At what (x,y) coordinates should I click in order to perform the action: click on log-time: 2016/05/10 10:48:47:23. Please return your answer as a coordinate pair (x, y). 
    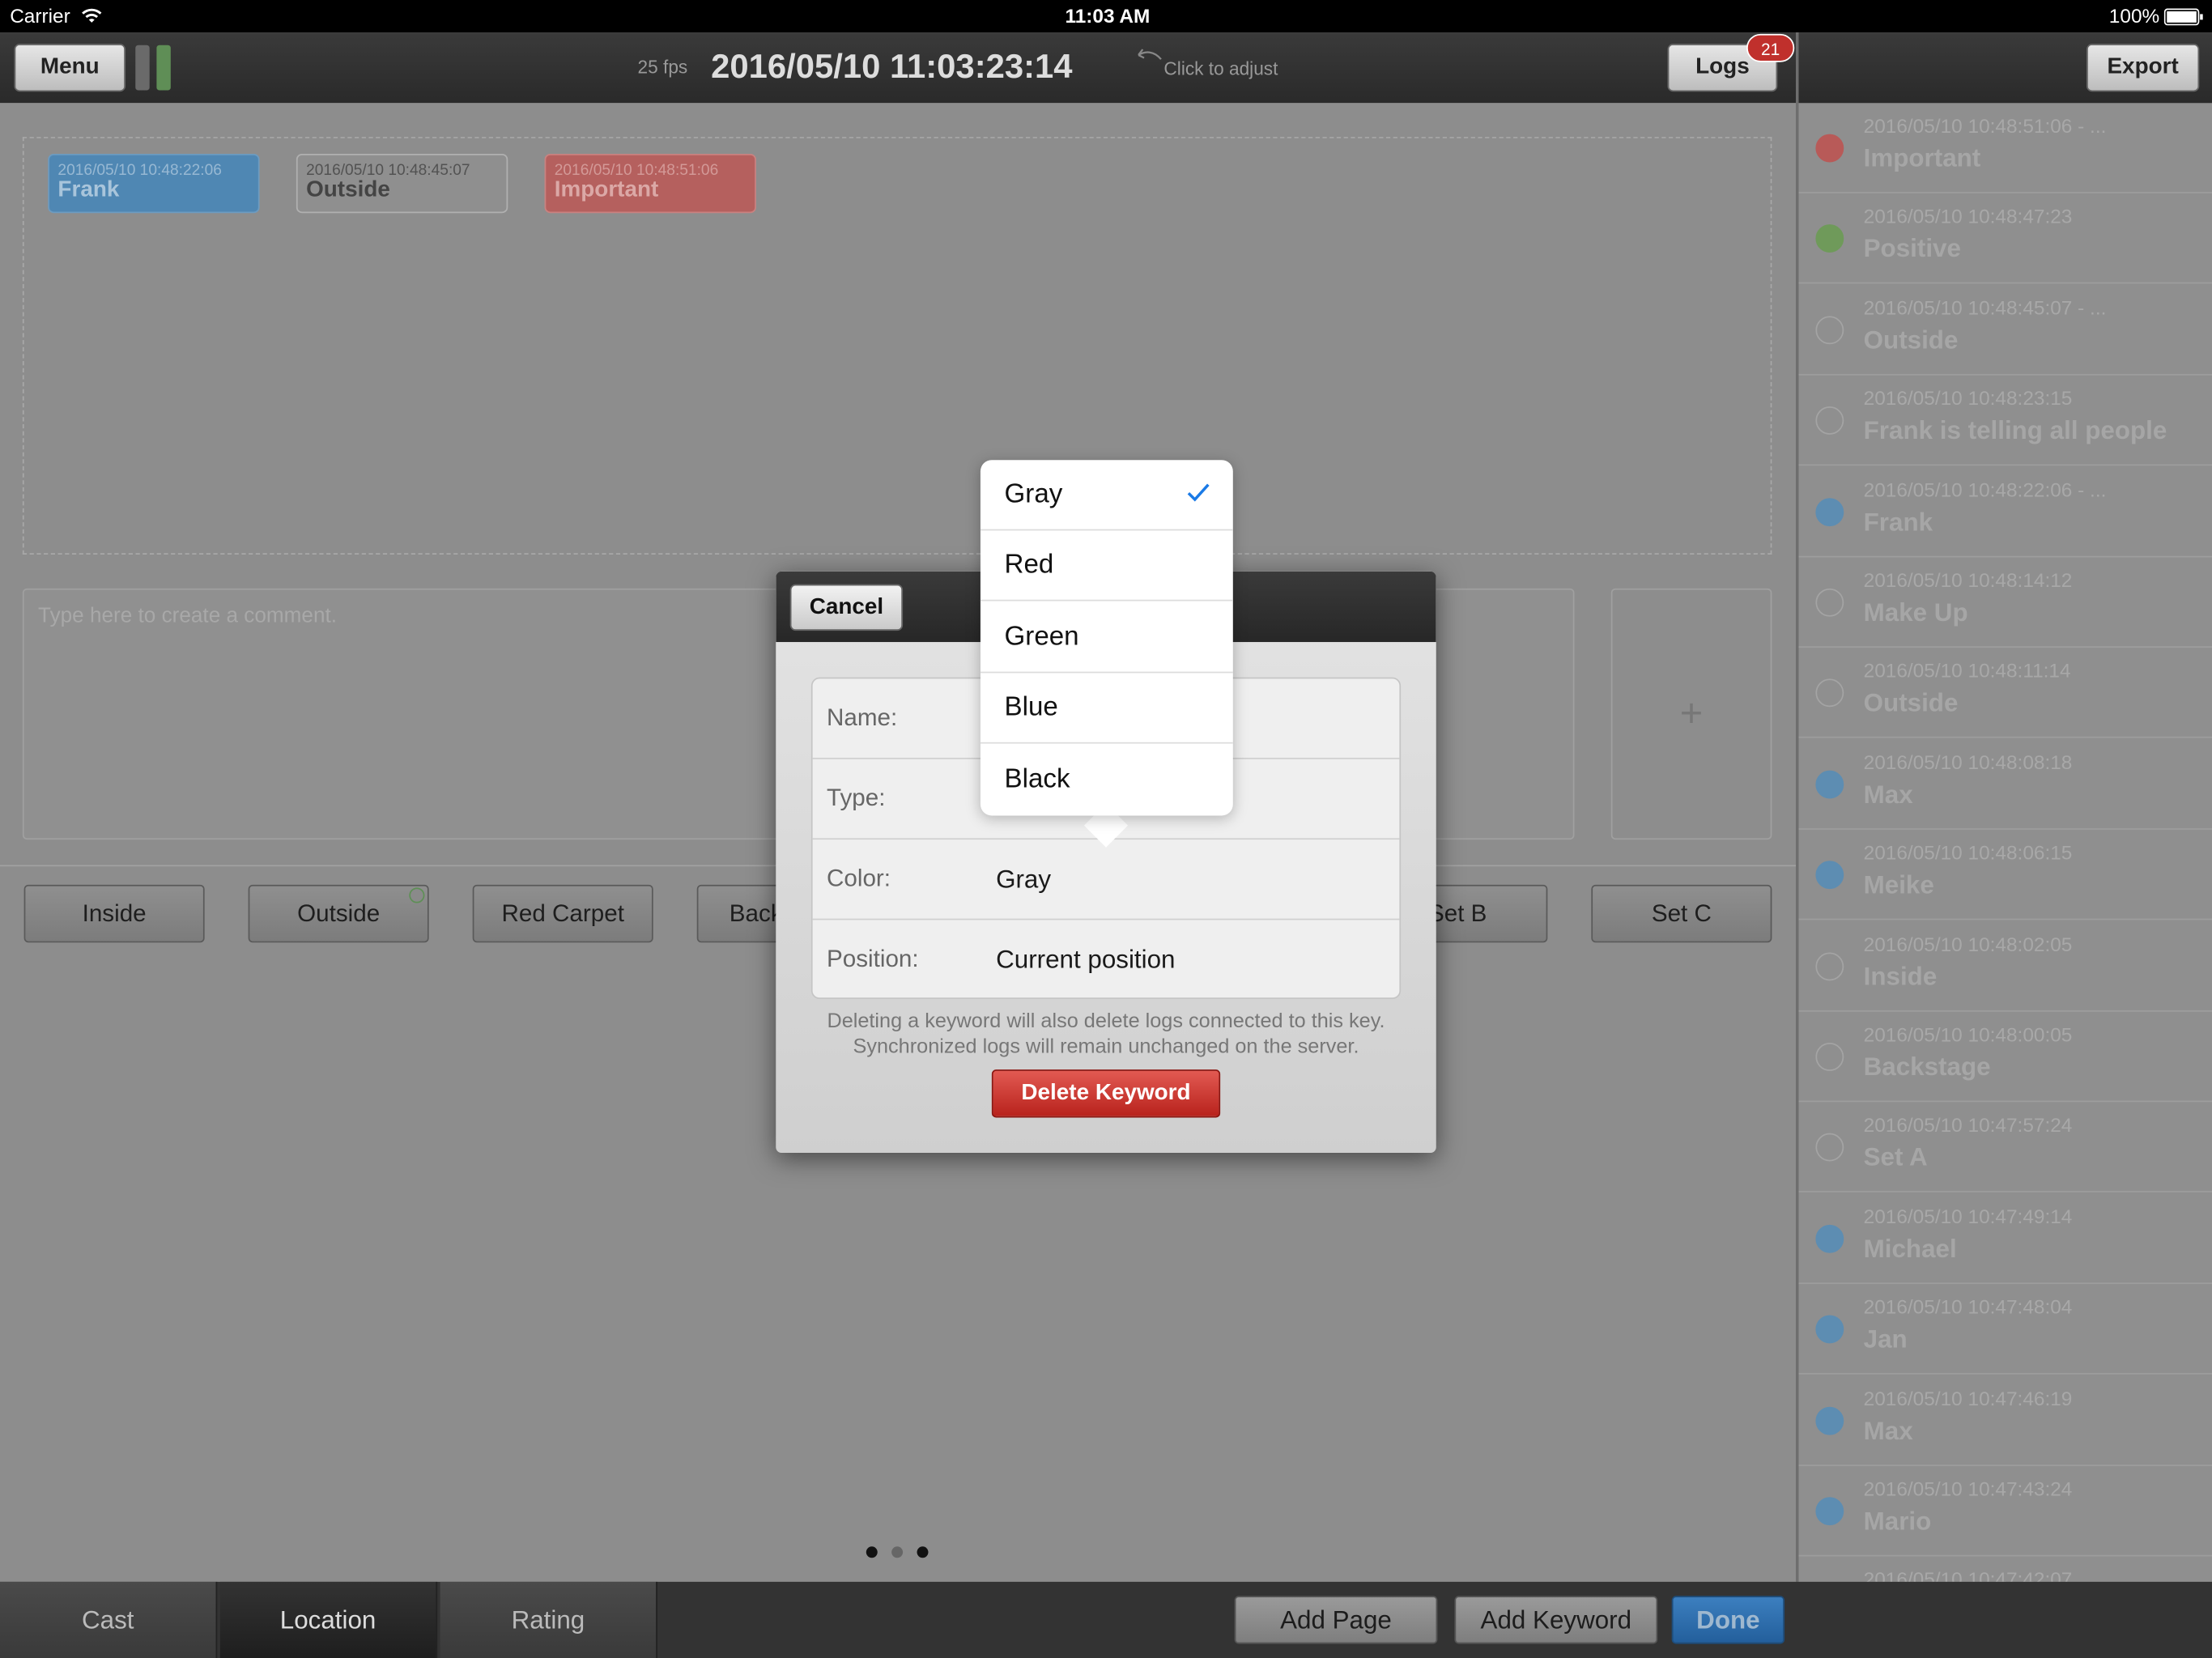
    Looking at the image, I should click on (1968, 216).